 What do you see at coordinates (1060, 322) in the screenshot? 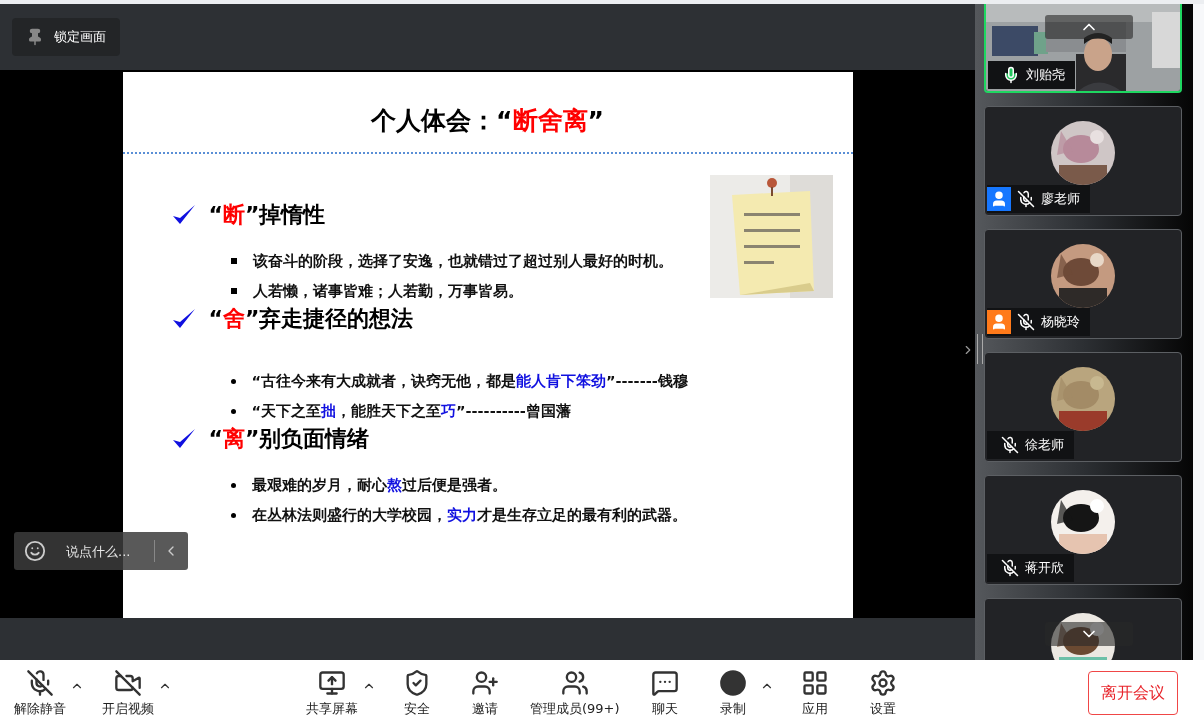
I see `participant-name: 杨晓玲` at bounding box center [1060, 322].